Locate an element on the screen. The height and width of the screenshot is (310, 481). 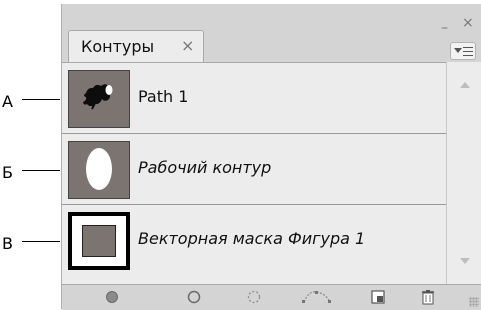
mask-shape-icon is located at coordinates (99, 241).